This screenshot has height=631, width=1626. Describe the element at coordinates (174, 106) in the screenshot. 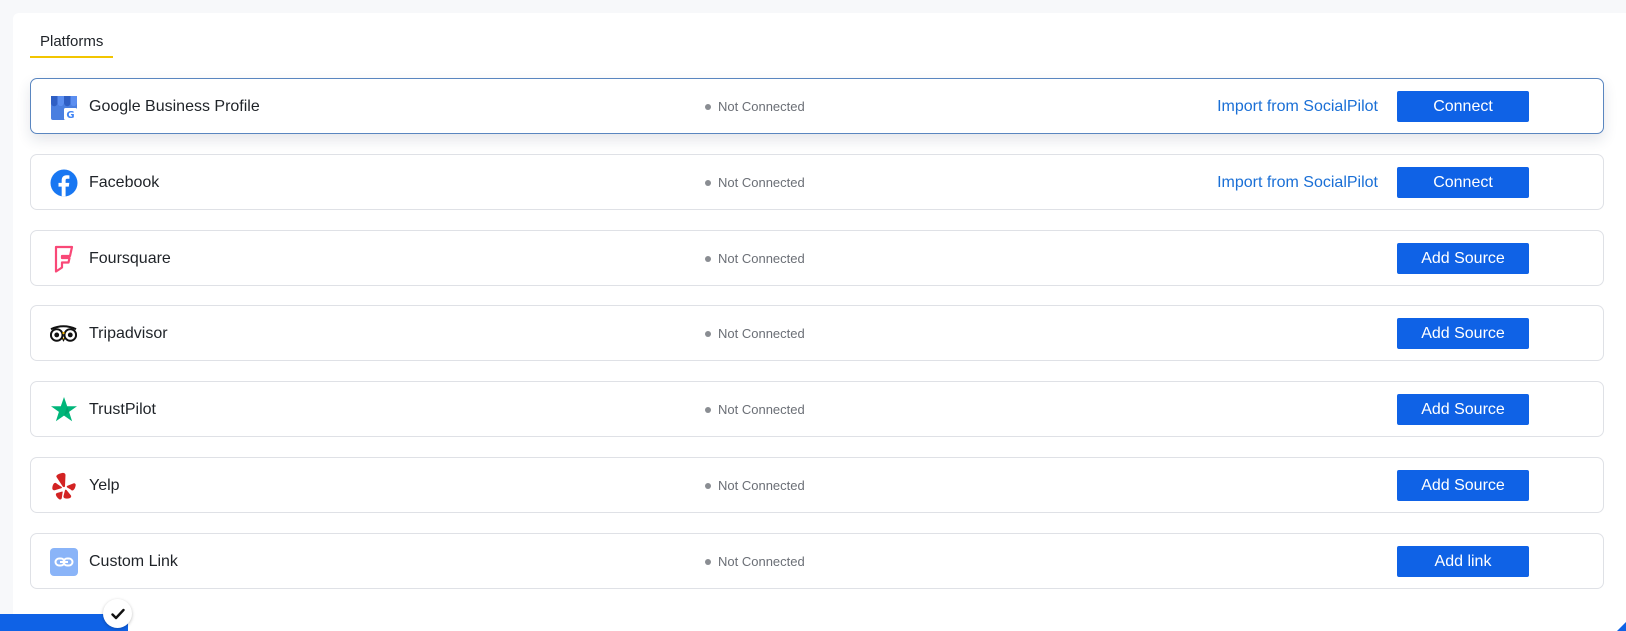

I see `platform-name: Google Business Profile` at that location.